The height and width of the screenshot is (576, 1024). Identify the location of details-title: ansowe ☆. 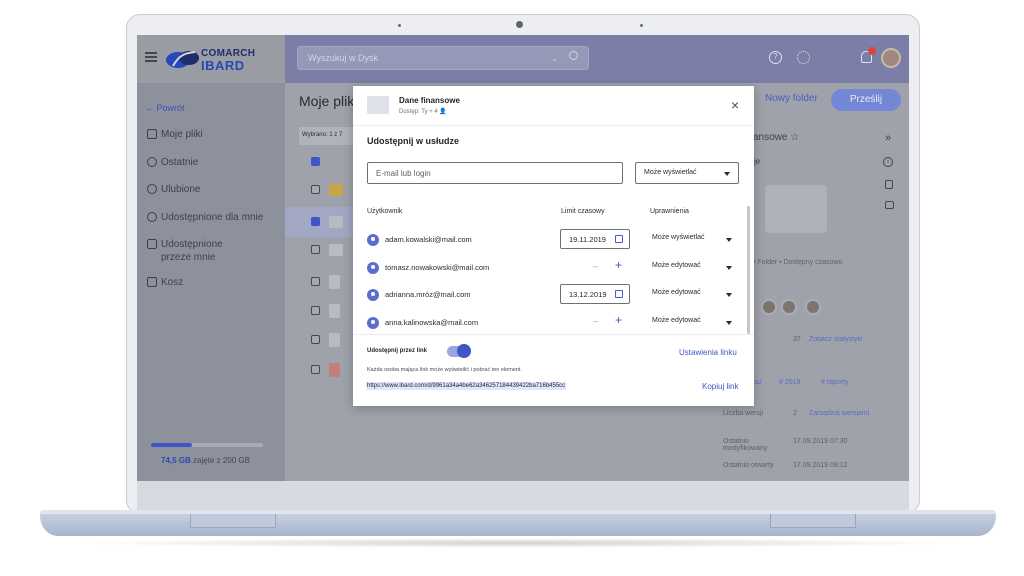
(776, 137).